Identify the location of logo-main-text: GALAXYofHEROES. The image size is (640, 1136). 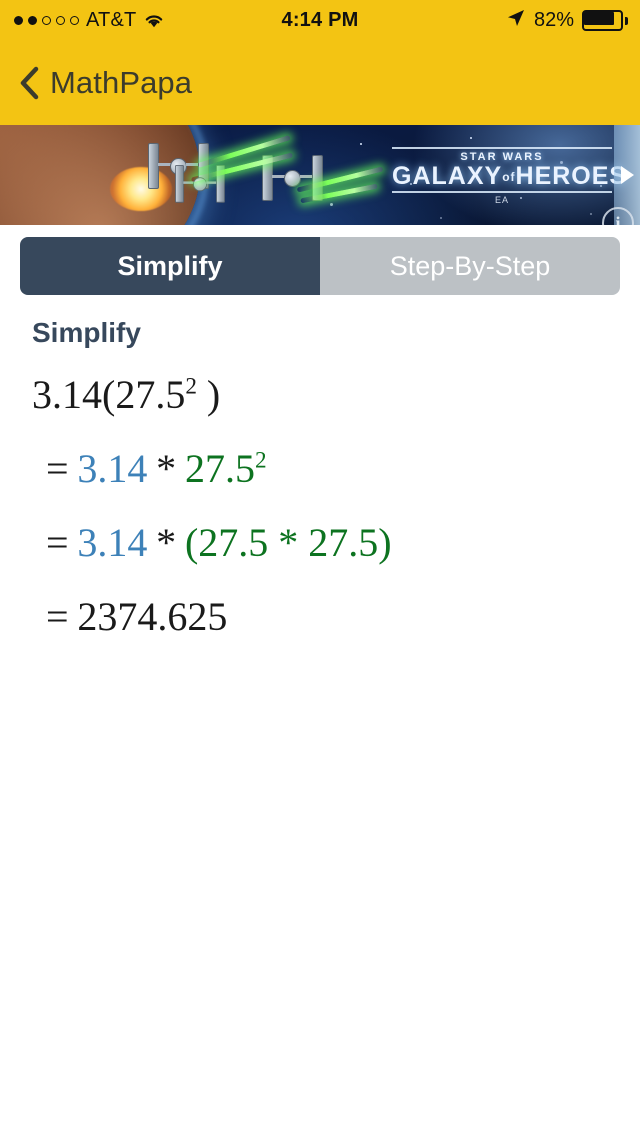
(509, 176).